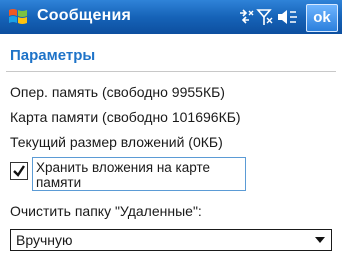 This screenshot has width=342, height=256. What do you see at coordinates (44, 240) in the screenshot?
I see `dropdown-value: Вручную` at bounding box center [44, 240].